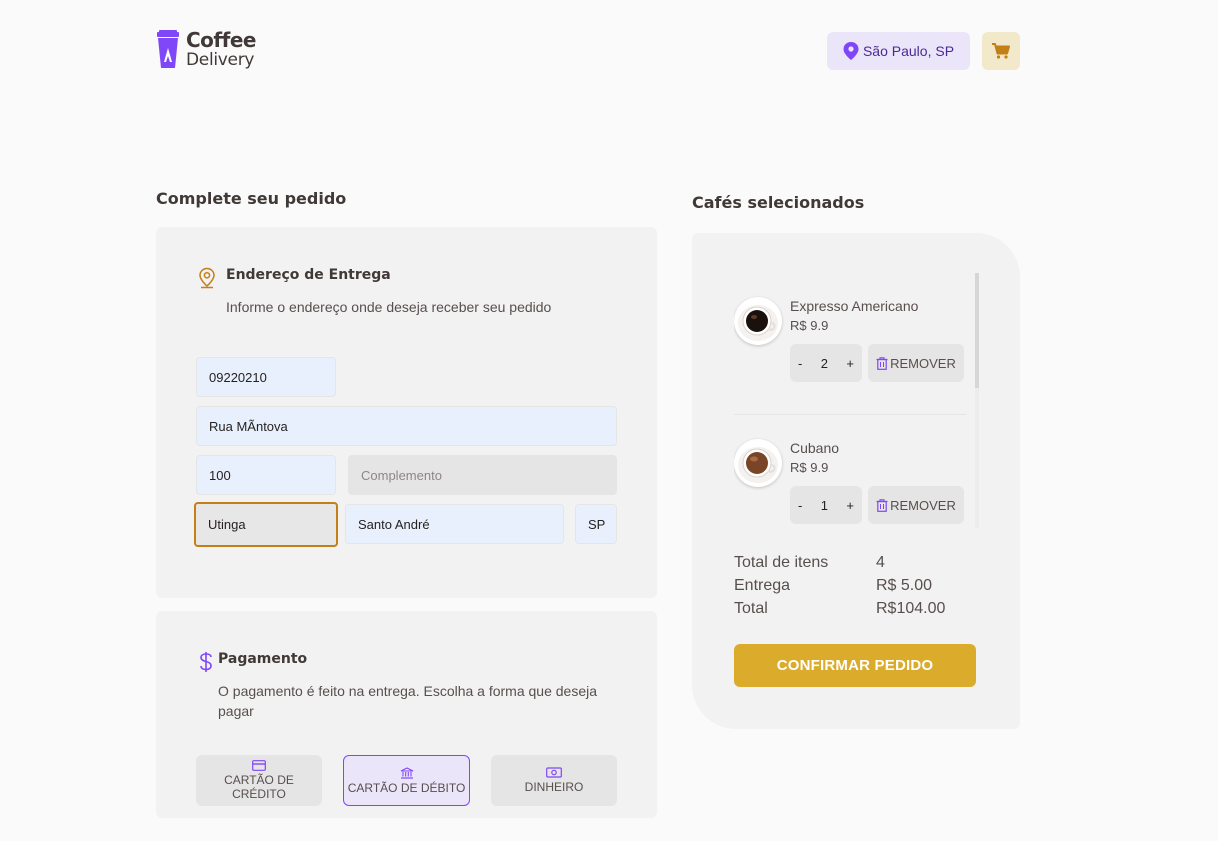 The width and height of the screenshot is (1218, 841). I want to click on totals-items-row: Total de itens 4, so click(854, 562).